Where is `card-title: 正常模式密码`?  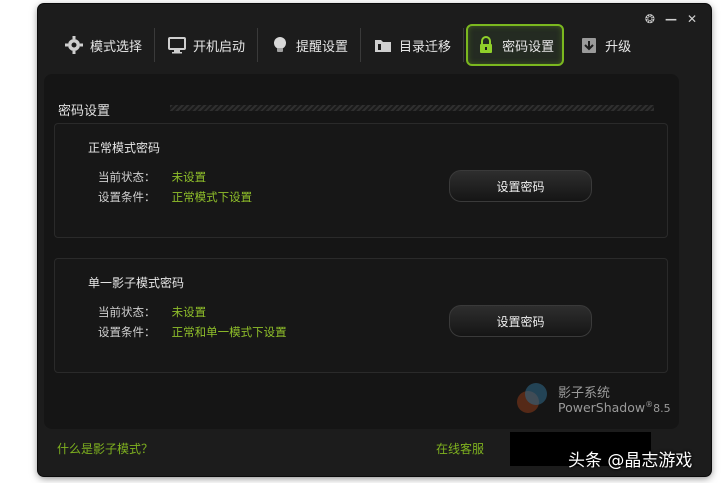 card-title: 正常模式密码 is located at coordinates (124, 148).